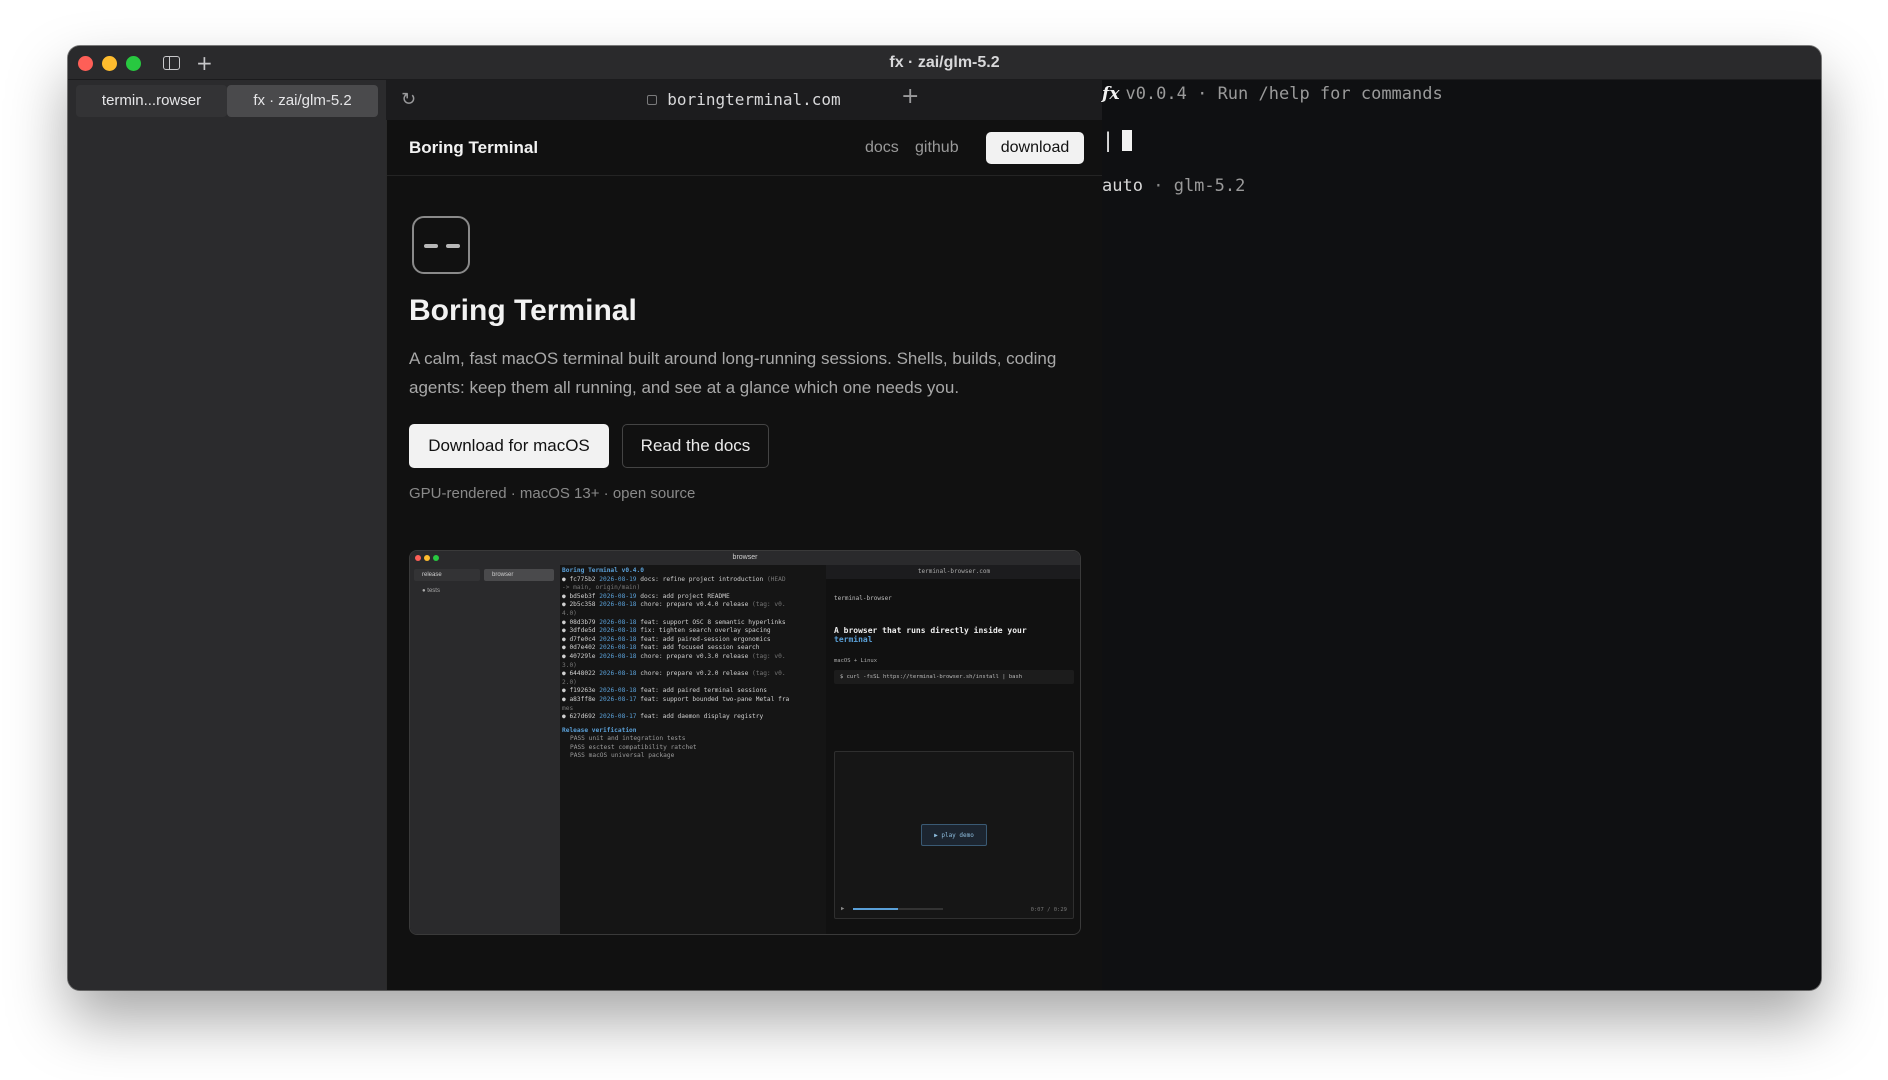 This screenshot has height=1080, width=1888. I want to click on commit-msg: chore: prepare v0.4.0 release, so click(694, 605).